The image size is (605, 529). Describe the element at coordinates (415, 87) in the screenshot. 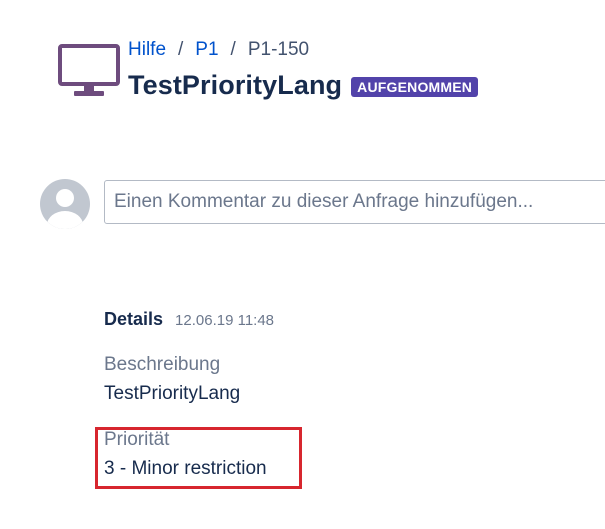

I see `status-badge: AUFGENOMMEN` at that location.